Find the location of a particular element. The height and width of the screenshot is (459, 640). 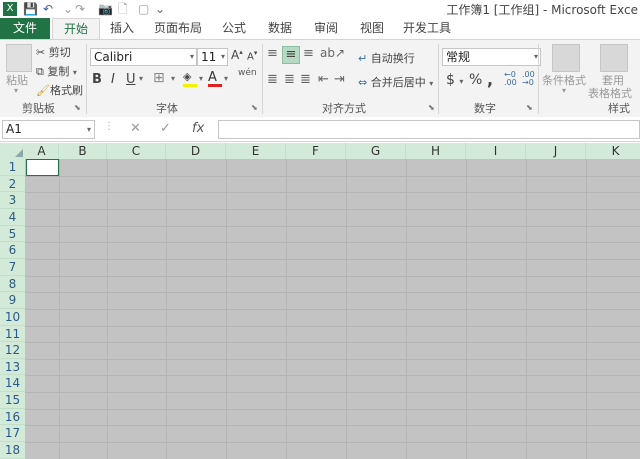

tab-view: 视图 is located at coordinates (372, 28).